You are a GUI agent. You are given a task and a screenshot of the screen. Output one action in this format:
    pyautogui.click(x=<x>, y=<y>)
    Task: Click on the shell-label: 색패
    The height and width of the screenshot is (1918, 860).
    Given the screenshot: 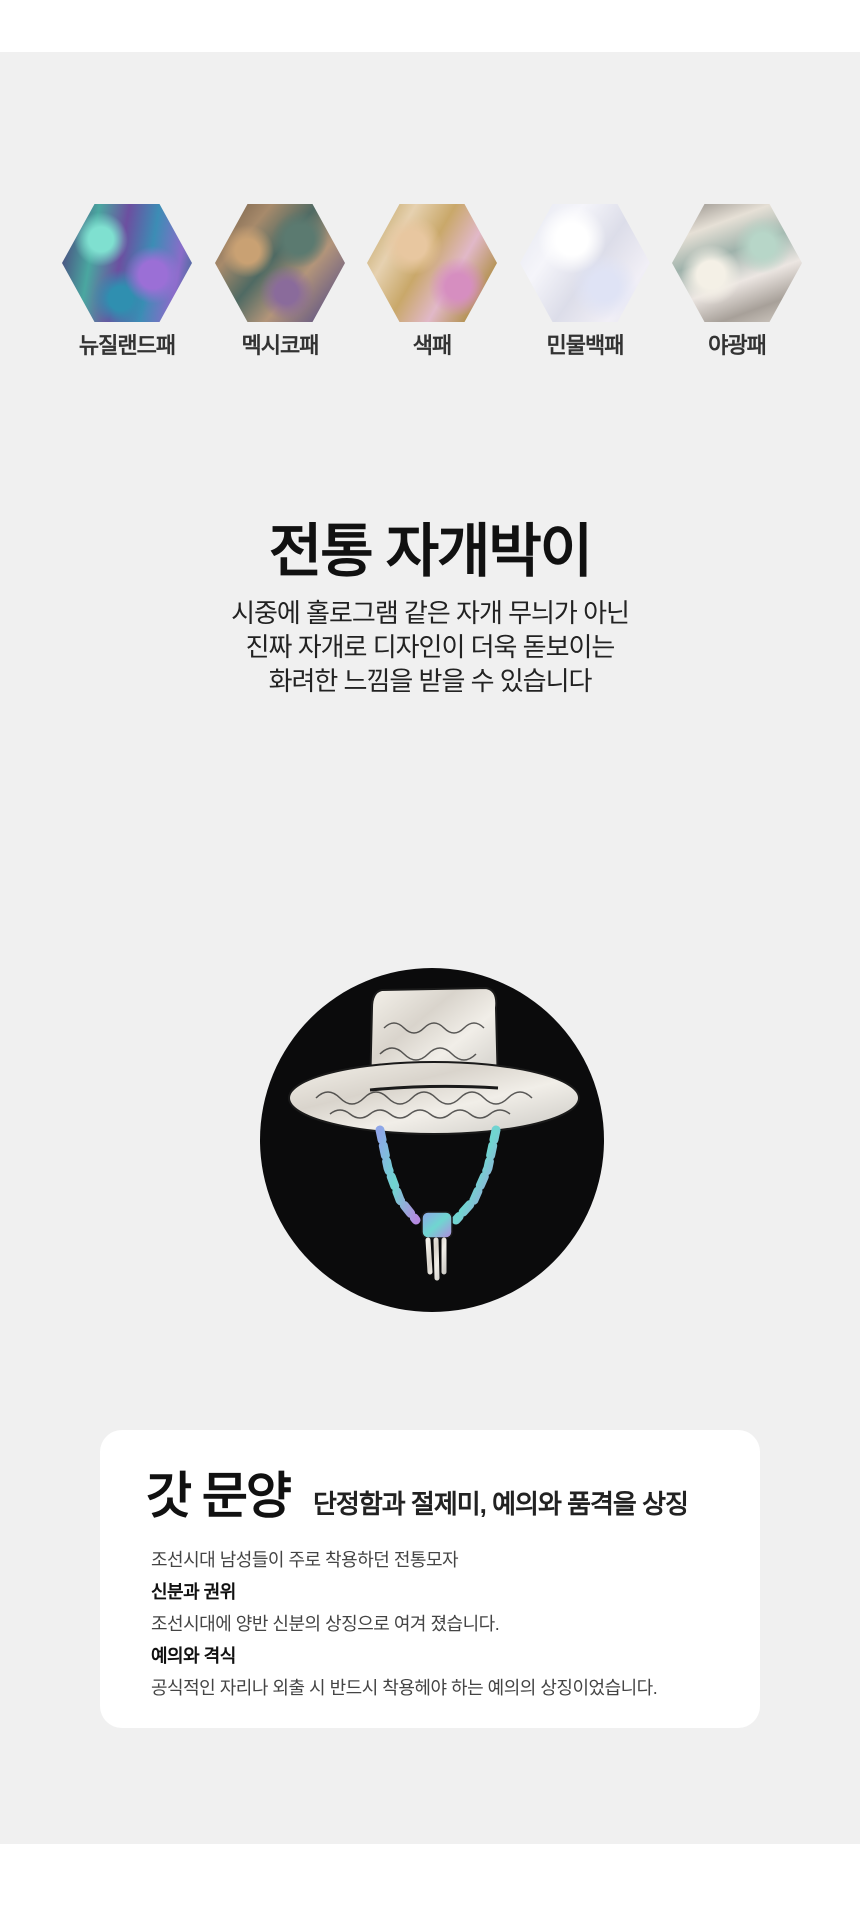 What is the action you would take?
    pyautogui.click(x=432, y=345)
    